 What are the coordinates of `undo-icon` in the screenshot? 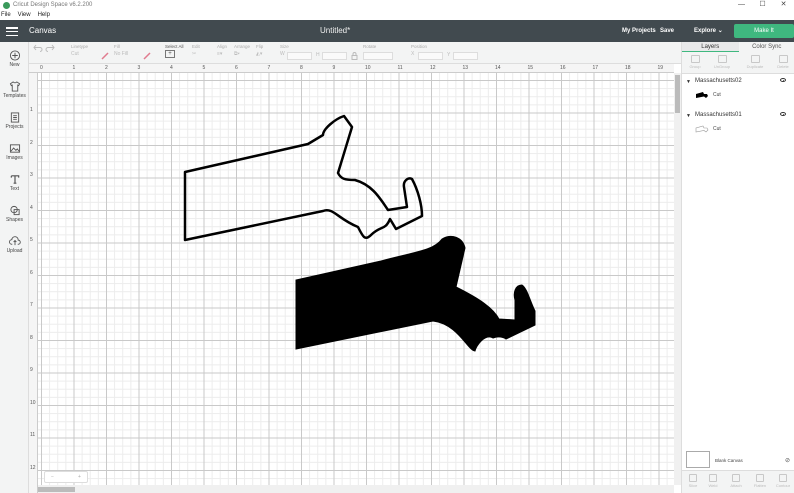 It's located at (38, 49).